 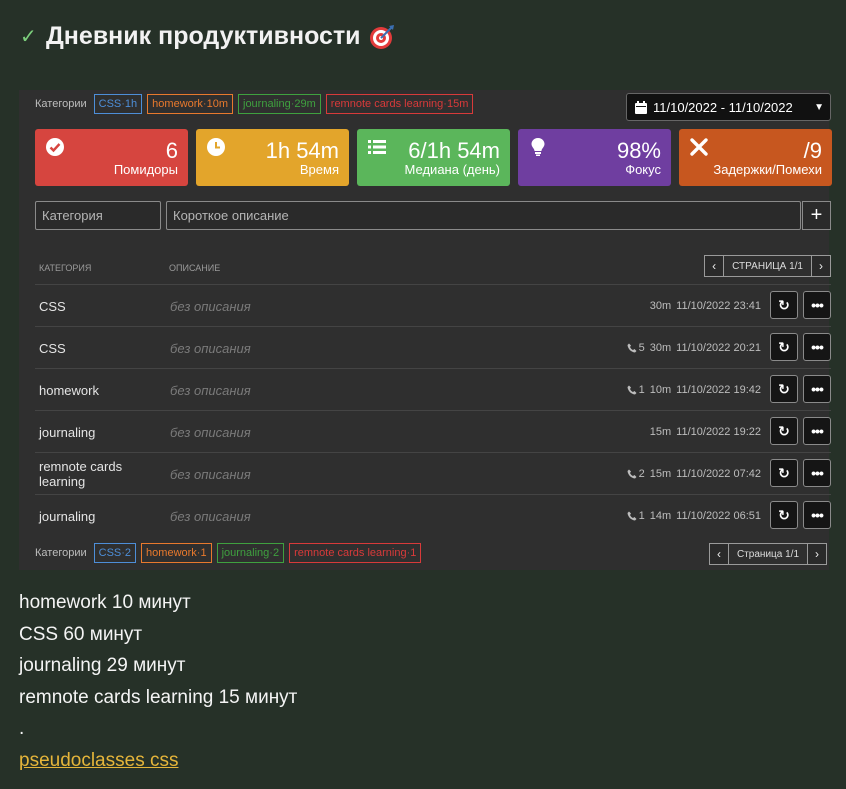 I want to click on row-duration: 15m, so click(x=660, y=432).